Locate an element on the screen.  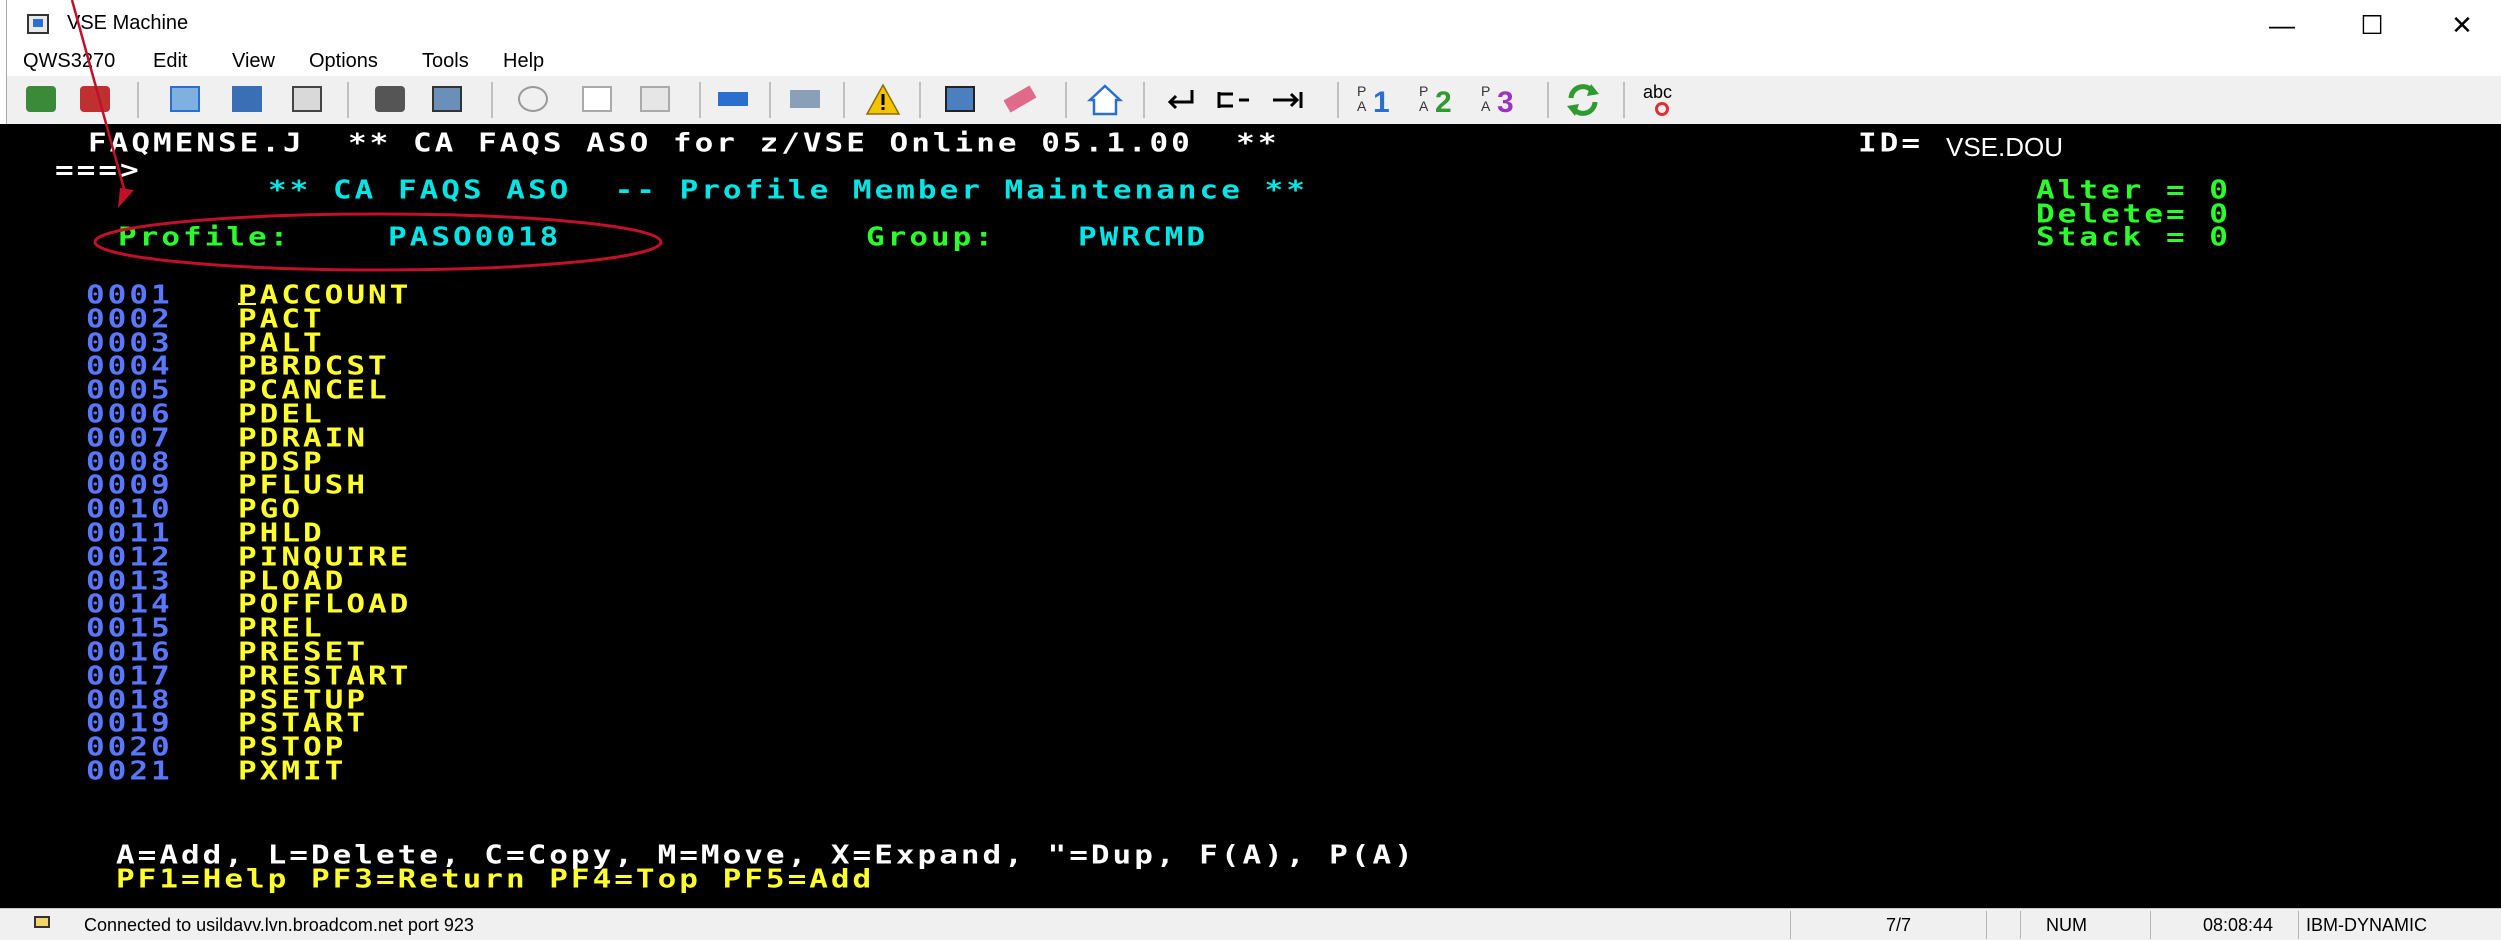
tab-forward-icon is located at coordinates (1287, 100).